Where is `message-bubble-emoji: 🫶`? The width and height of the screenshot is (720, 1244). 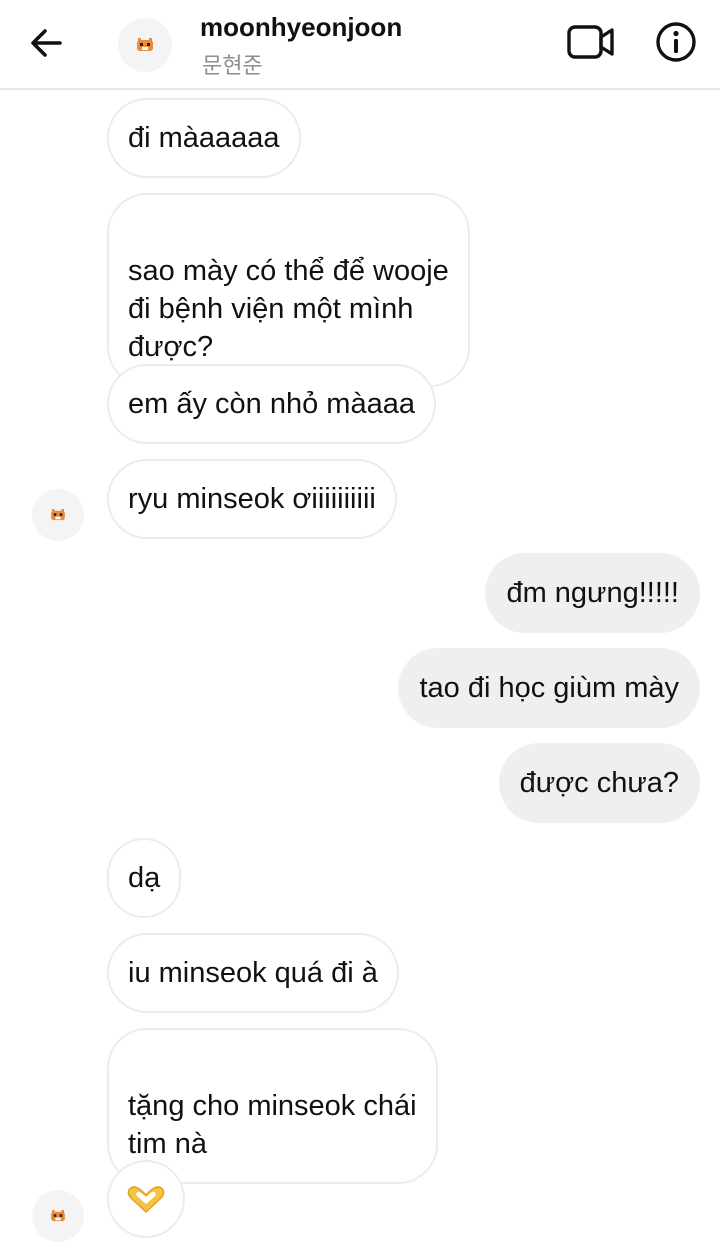 message-bubble-emoji: 🫶 is located at coordinates (146, 1199).